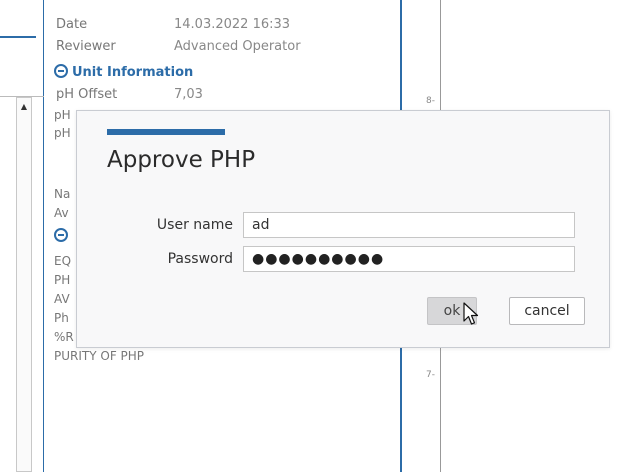 This screenshot has width=642, height=472. Describe the element at coordinates (409, 259) in the screenshot. I see `password-input: ●●●●●●●●●●` at that location.